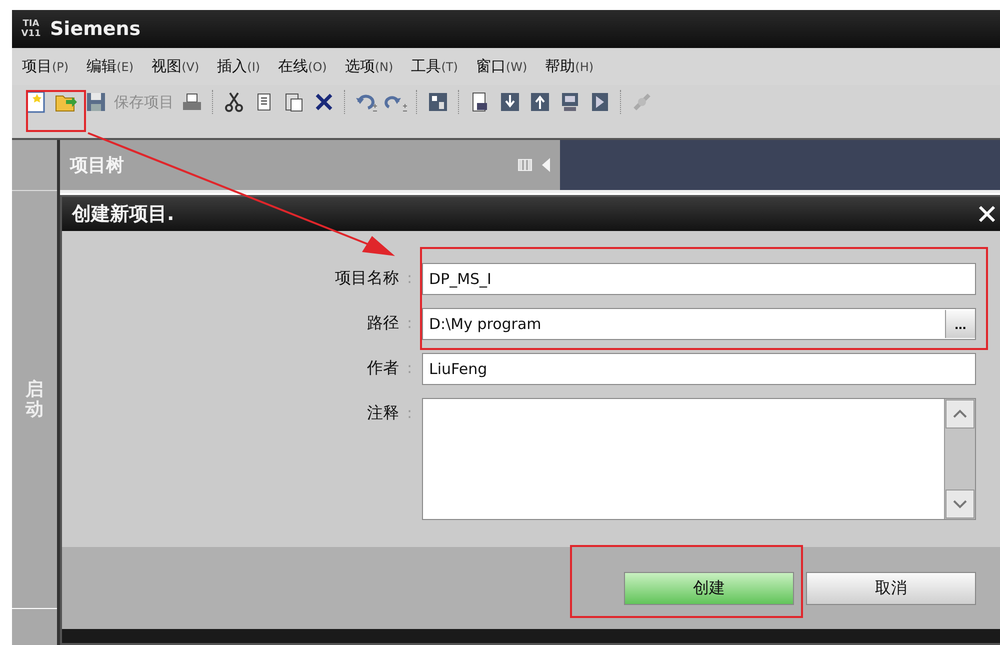 This screenshot has height=645, width=1000. I want to click on menu-item: 编辑(E), so click(110, 66).